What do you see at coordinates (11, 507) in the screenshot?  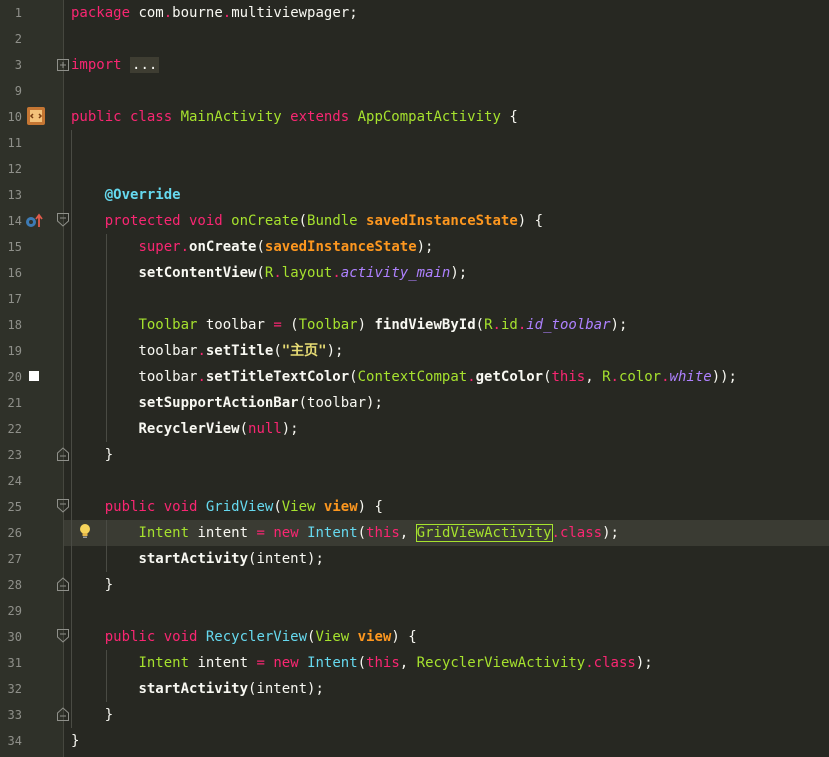 I see `line-number: 25` at bounding box center [11, 507].